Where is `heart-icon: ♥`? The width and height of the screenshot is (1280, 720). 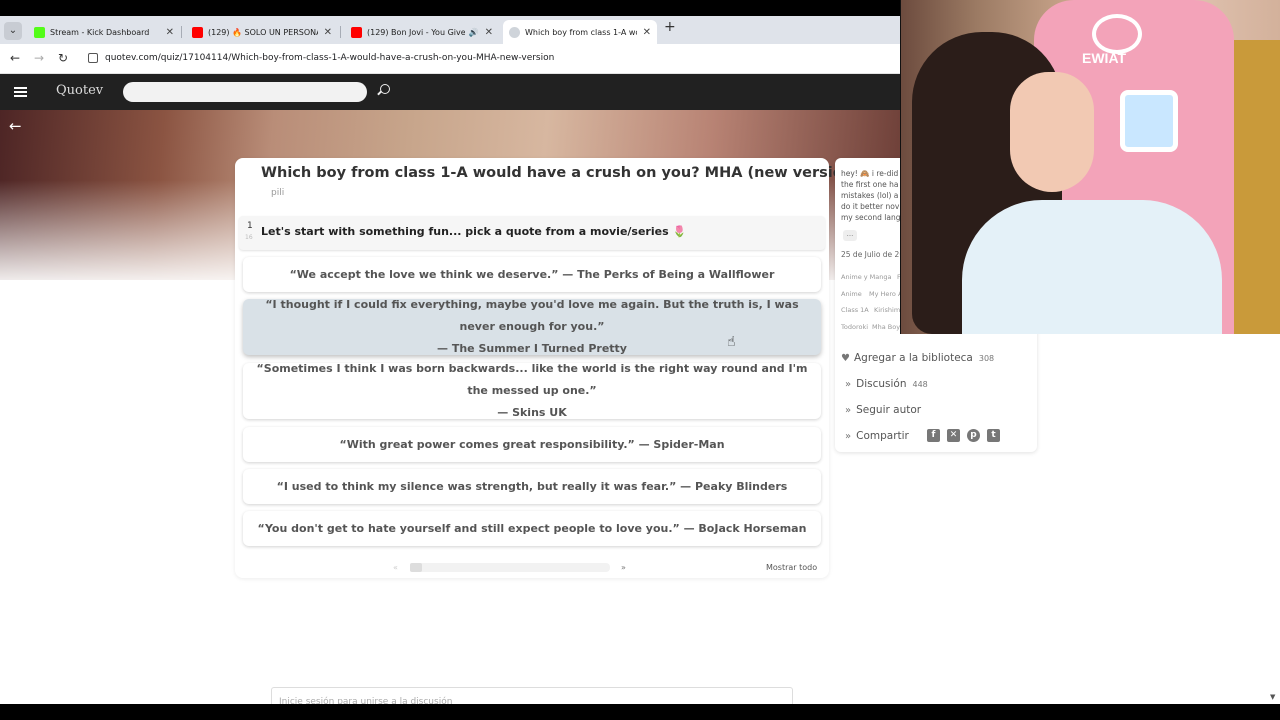
heart-icon: ♥ is located at coordinates (845, 358).